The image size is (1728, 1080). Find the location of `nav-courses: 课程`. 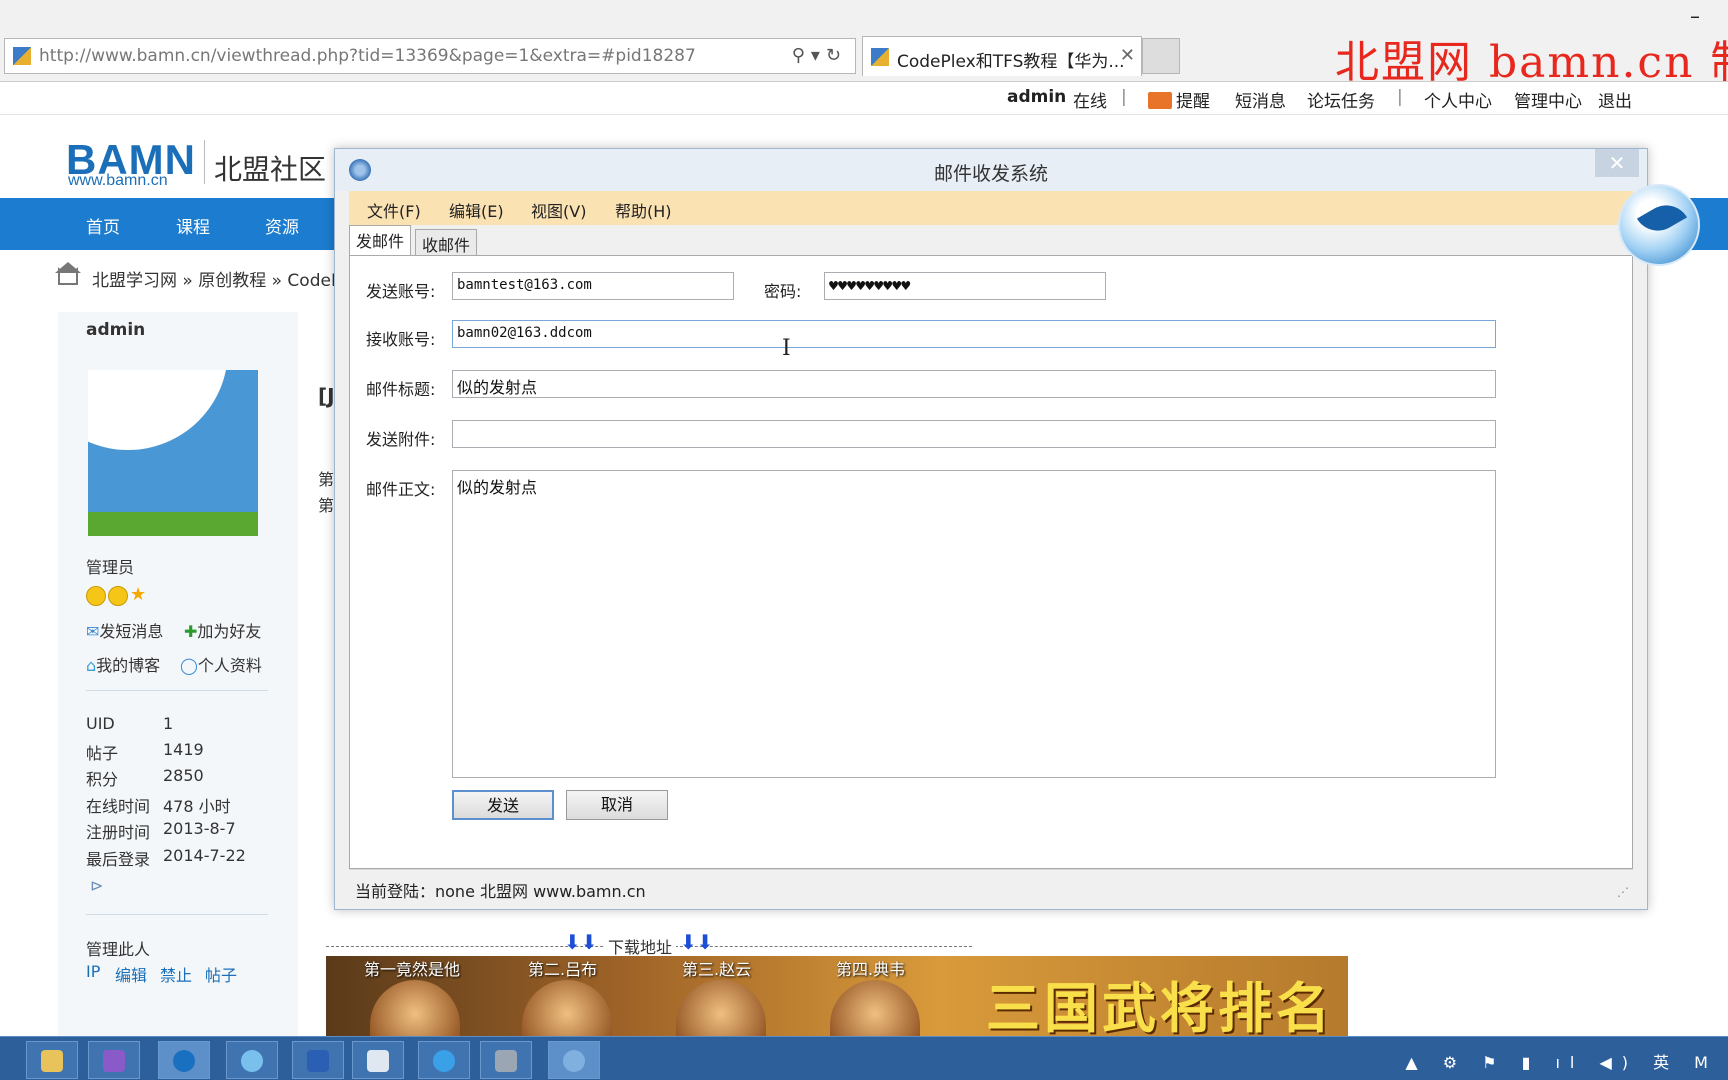

nav-courses: 课程 is located at coordinates (193, 225).